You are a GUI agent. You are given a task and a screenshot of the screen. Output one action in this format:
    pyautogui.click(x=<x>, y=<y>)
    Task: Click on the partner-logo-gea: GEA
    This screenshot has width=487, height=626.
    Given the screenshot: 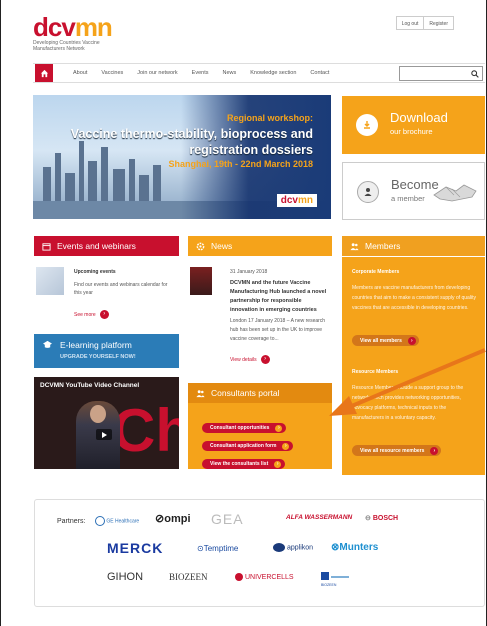 What is the action you would take?
    pyautogui.click(x=227, y=519)
    